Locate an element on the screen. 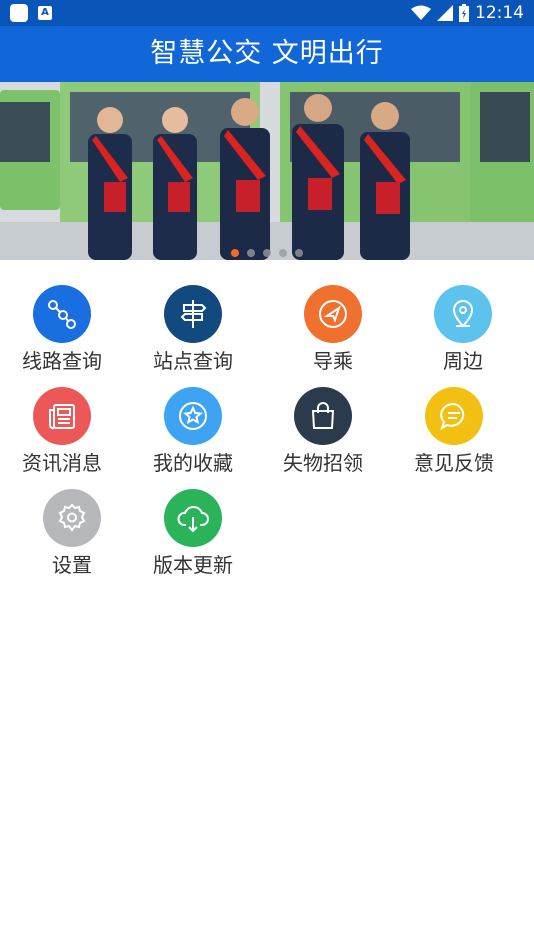  menu-nearby: 周边 is located at coordinates (463, 330).